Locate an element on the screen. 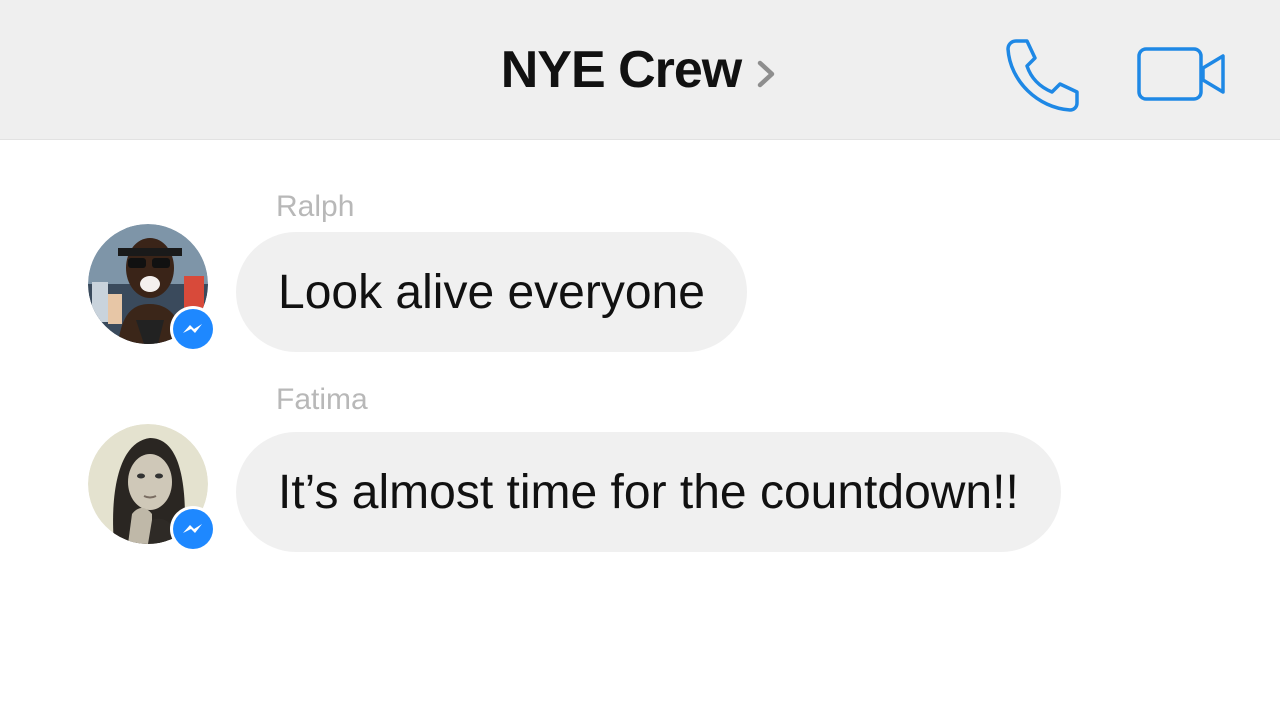  video-camera-icon is located at coordinates (1181, 74).